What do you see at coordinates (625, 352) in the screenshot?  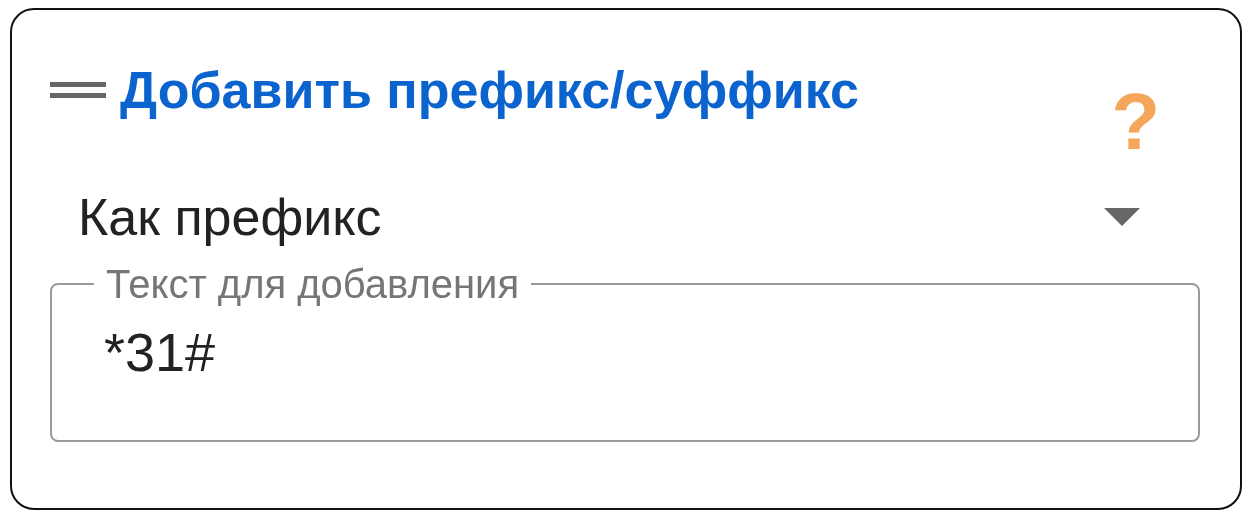 I see `text-input-field: *31#` at bounding box center [625, 352].